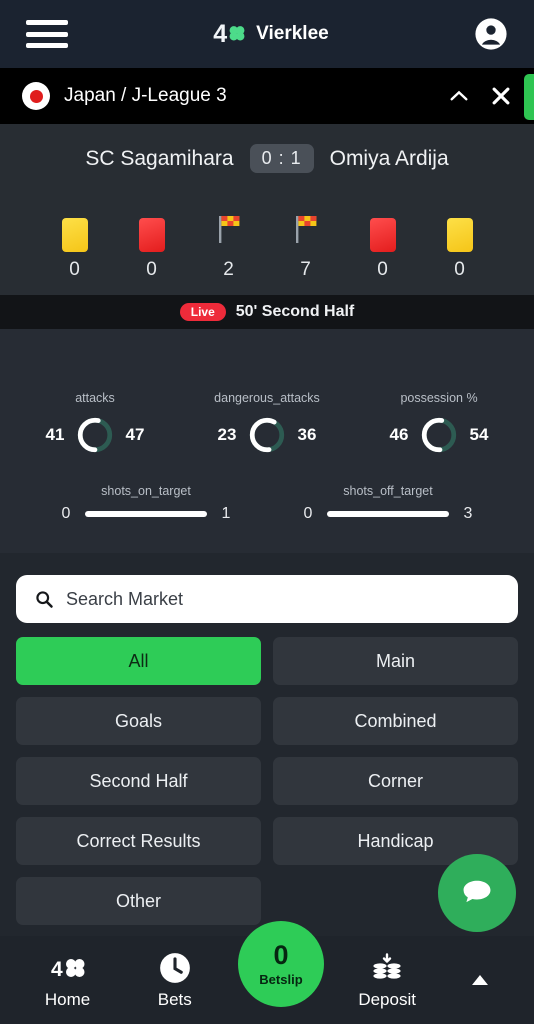 Image resolution: width=534 pixels, height=1024 pixels. I want to click on nav-label-home: Home, so click(67, 999).